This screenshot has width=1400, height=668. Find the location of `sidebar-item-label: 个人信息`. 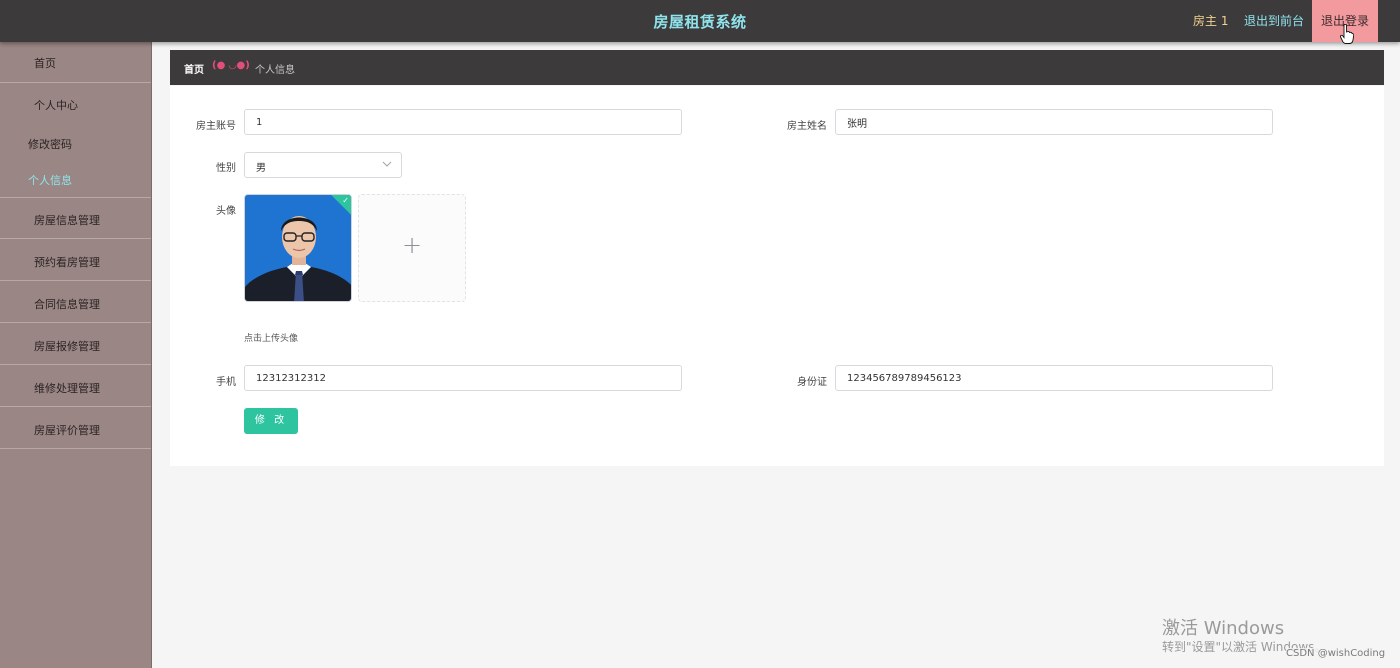

sidebar-item-label: 个人信息 is located at coordinates (50, 180).